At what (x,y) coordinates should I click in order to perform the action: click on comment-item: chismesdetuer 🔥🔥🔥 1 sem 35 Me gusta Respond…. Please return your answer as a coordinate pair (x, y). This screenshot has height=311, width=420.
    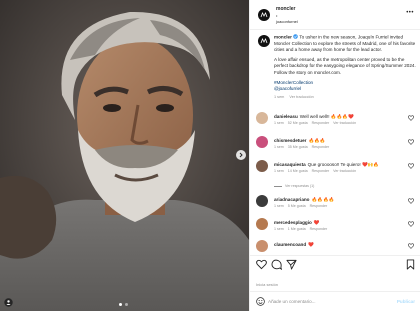
    Looking at the image, I should click on (336, 147).